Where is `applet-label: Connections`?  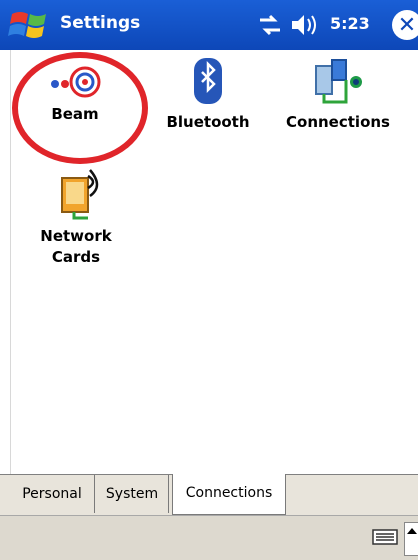 applet-label: Connections is located at coordinates (338, 122).